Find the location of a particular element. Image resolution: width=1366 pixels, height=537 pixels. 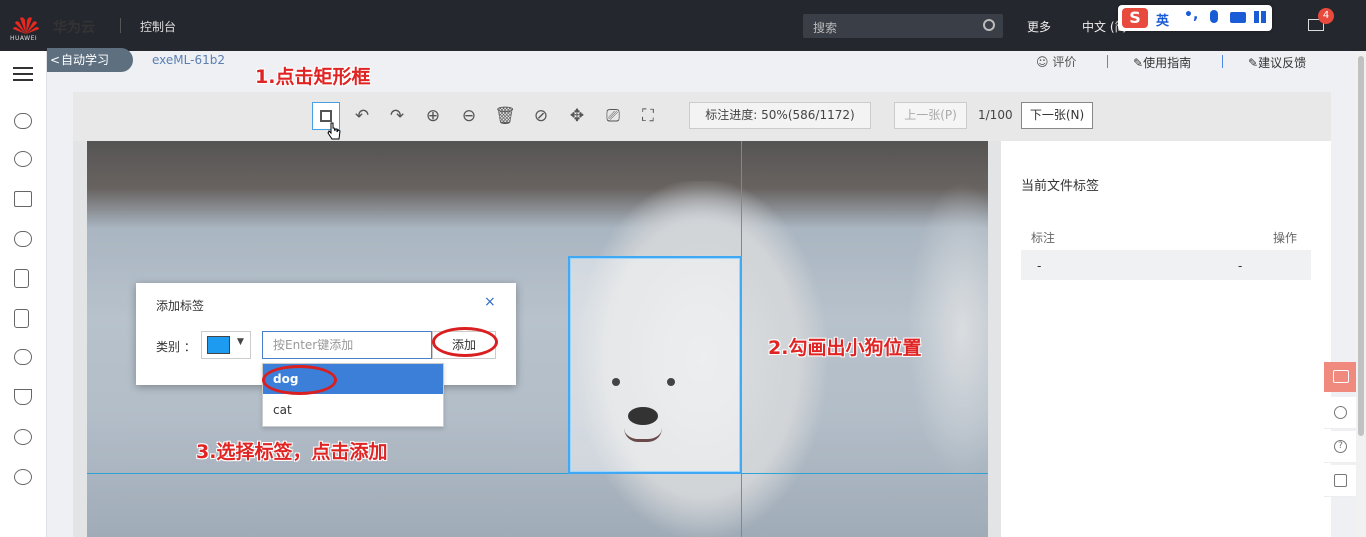

color-picker: ▼ is located at coordinates (226, 345).